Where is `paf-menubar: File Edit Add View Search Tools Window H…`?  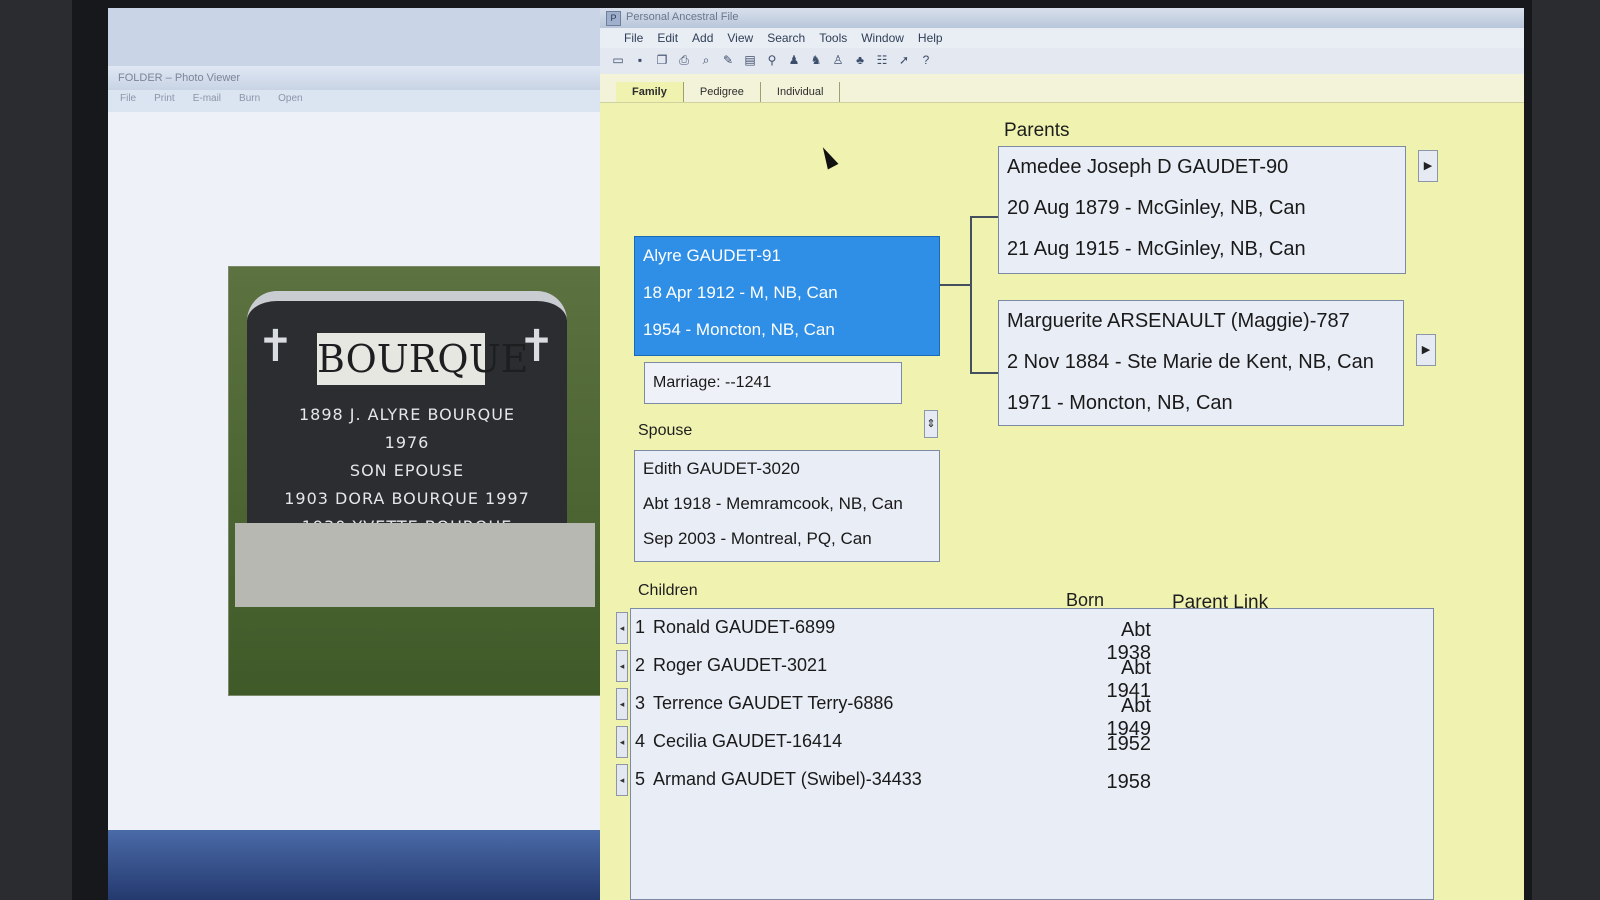
paf-menubar: File Edit Add View Search Tools Window H… is located at coordinates (1062, 38).